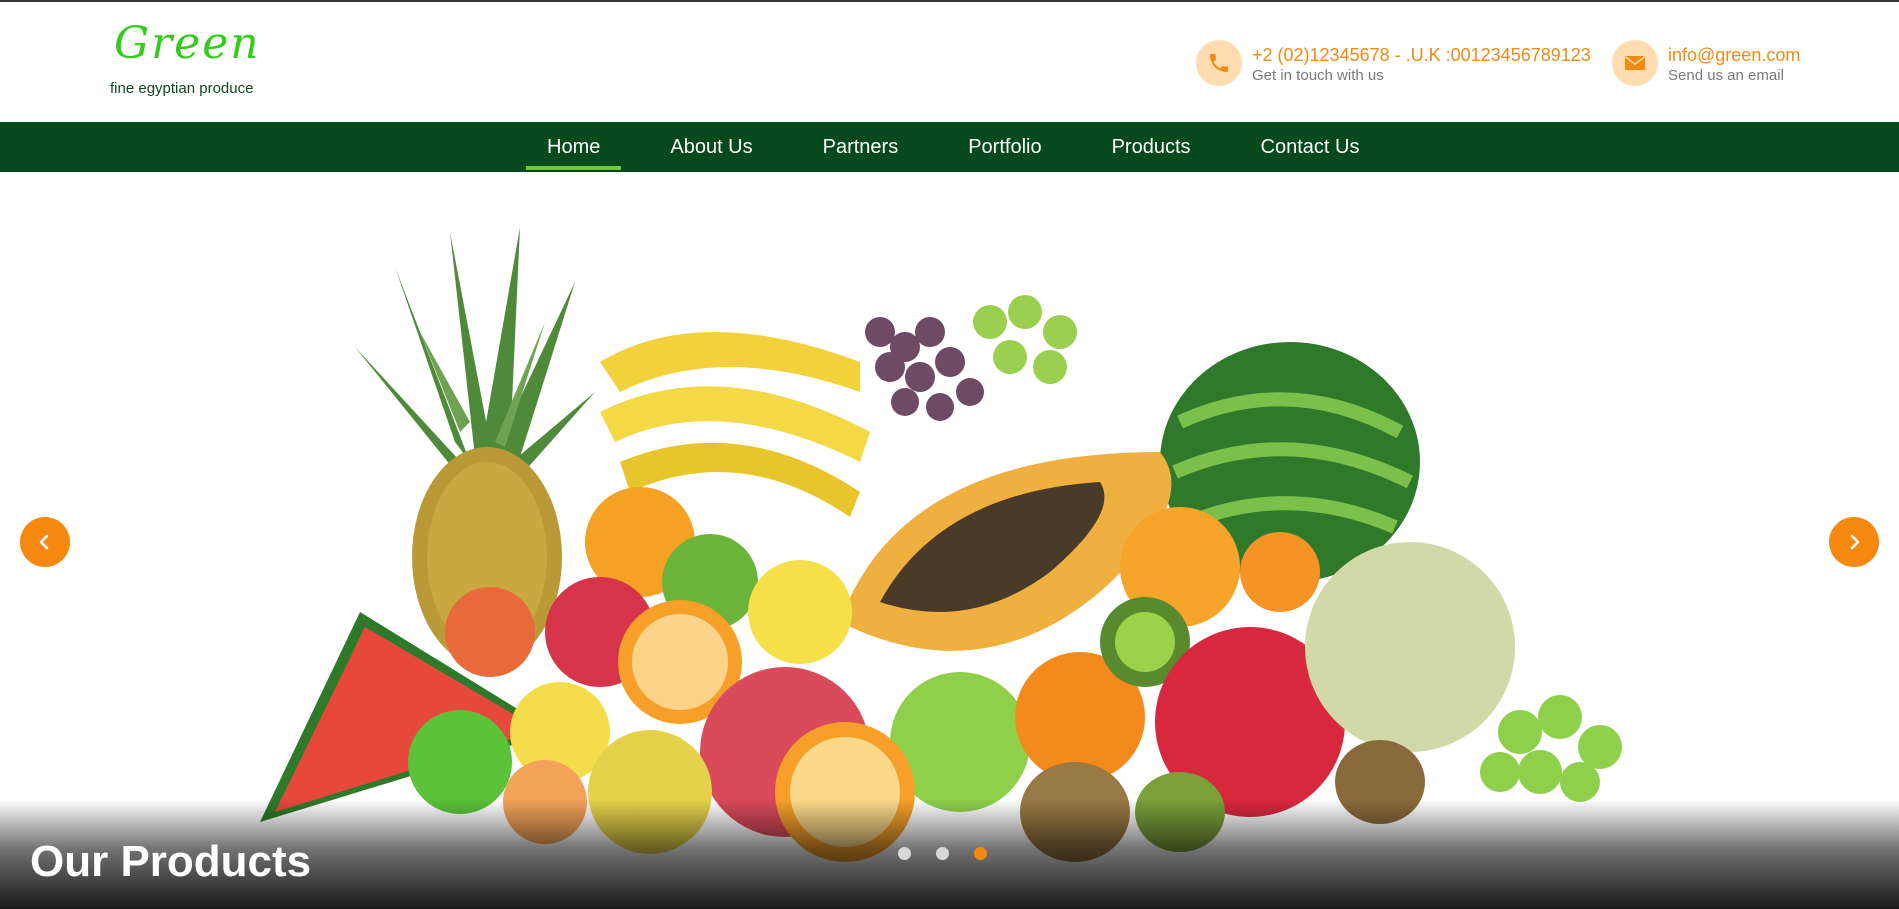  I want to click on slider-pagination, so click(955, 853).